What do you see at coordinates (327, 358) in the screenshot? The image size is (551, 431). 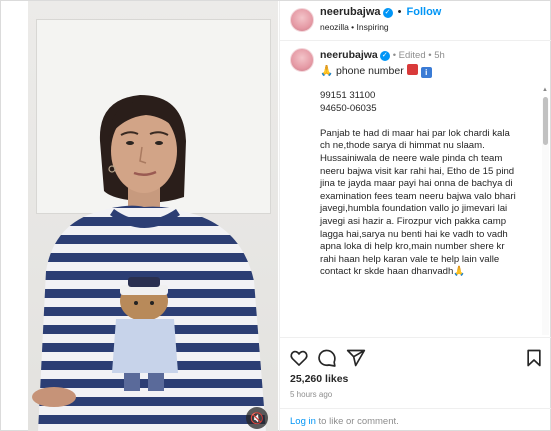 I see `comment-icon` at bounding box center [327, 358].